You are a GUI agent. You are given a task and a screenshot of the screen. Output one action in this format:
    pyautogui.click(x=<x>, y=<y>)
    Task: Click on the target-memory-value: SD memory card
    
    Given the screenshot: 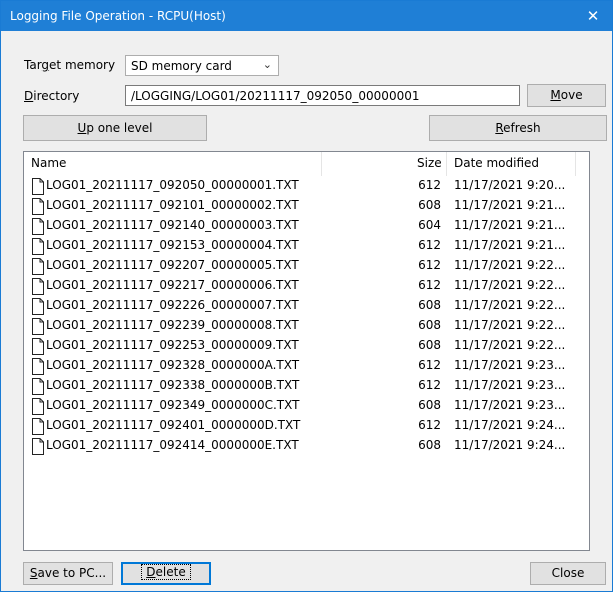 What is the action you would take?
    pyautogui.click(x=181, y=66)
    